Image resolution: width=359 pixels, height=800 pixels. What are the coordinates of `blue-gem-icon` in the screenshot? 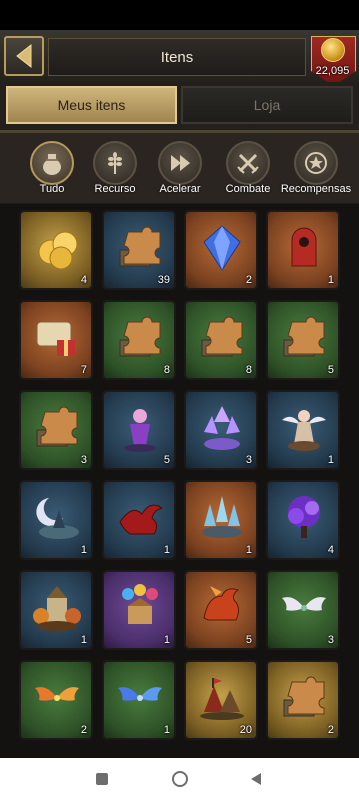 It's located at (222, 248).